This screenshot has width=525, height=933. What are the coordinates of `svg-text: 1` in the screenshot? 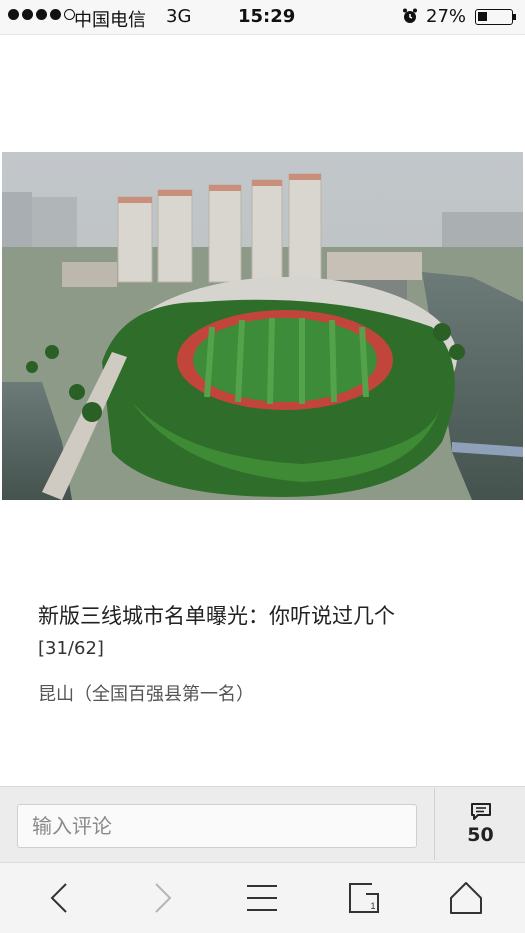 It's located at (372, 906).